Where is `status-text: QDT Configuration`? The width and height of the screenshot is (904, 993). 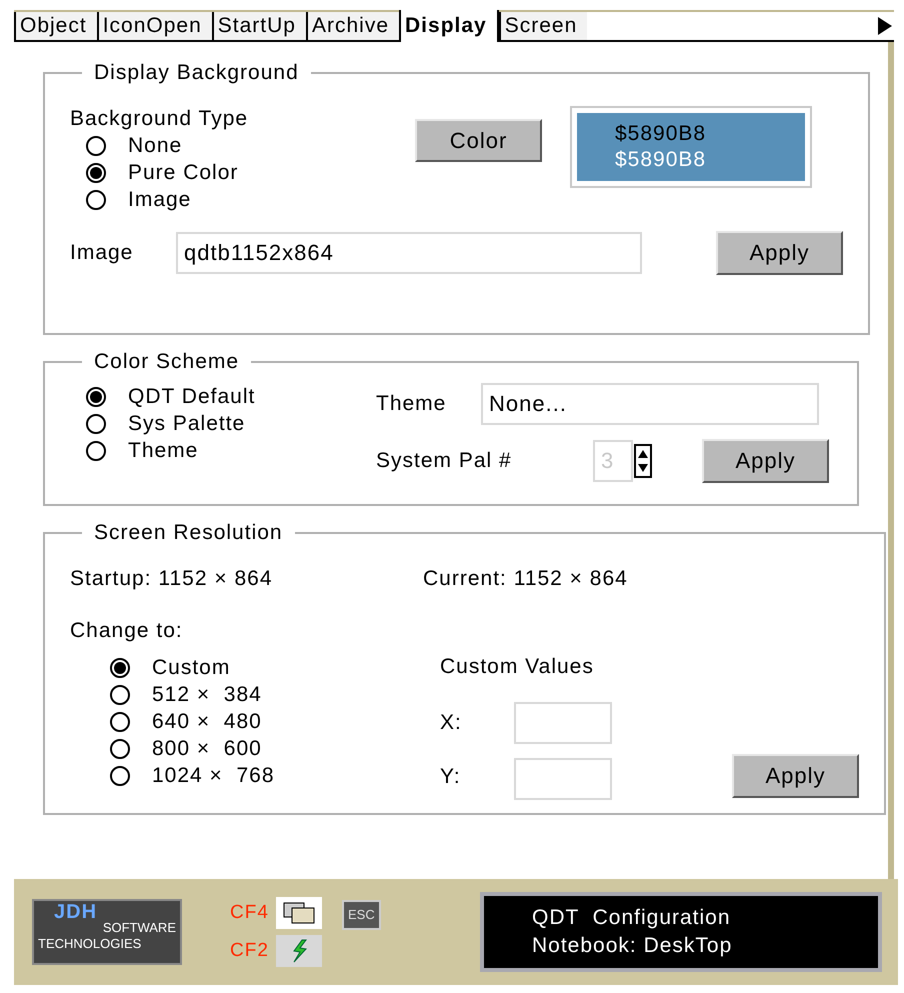
status-text: QDT Configuration is located at coordinates (631, 918).